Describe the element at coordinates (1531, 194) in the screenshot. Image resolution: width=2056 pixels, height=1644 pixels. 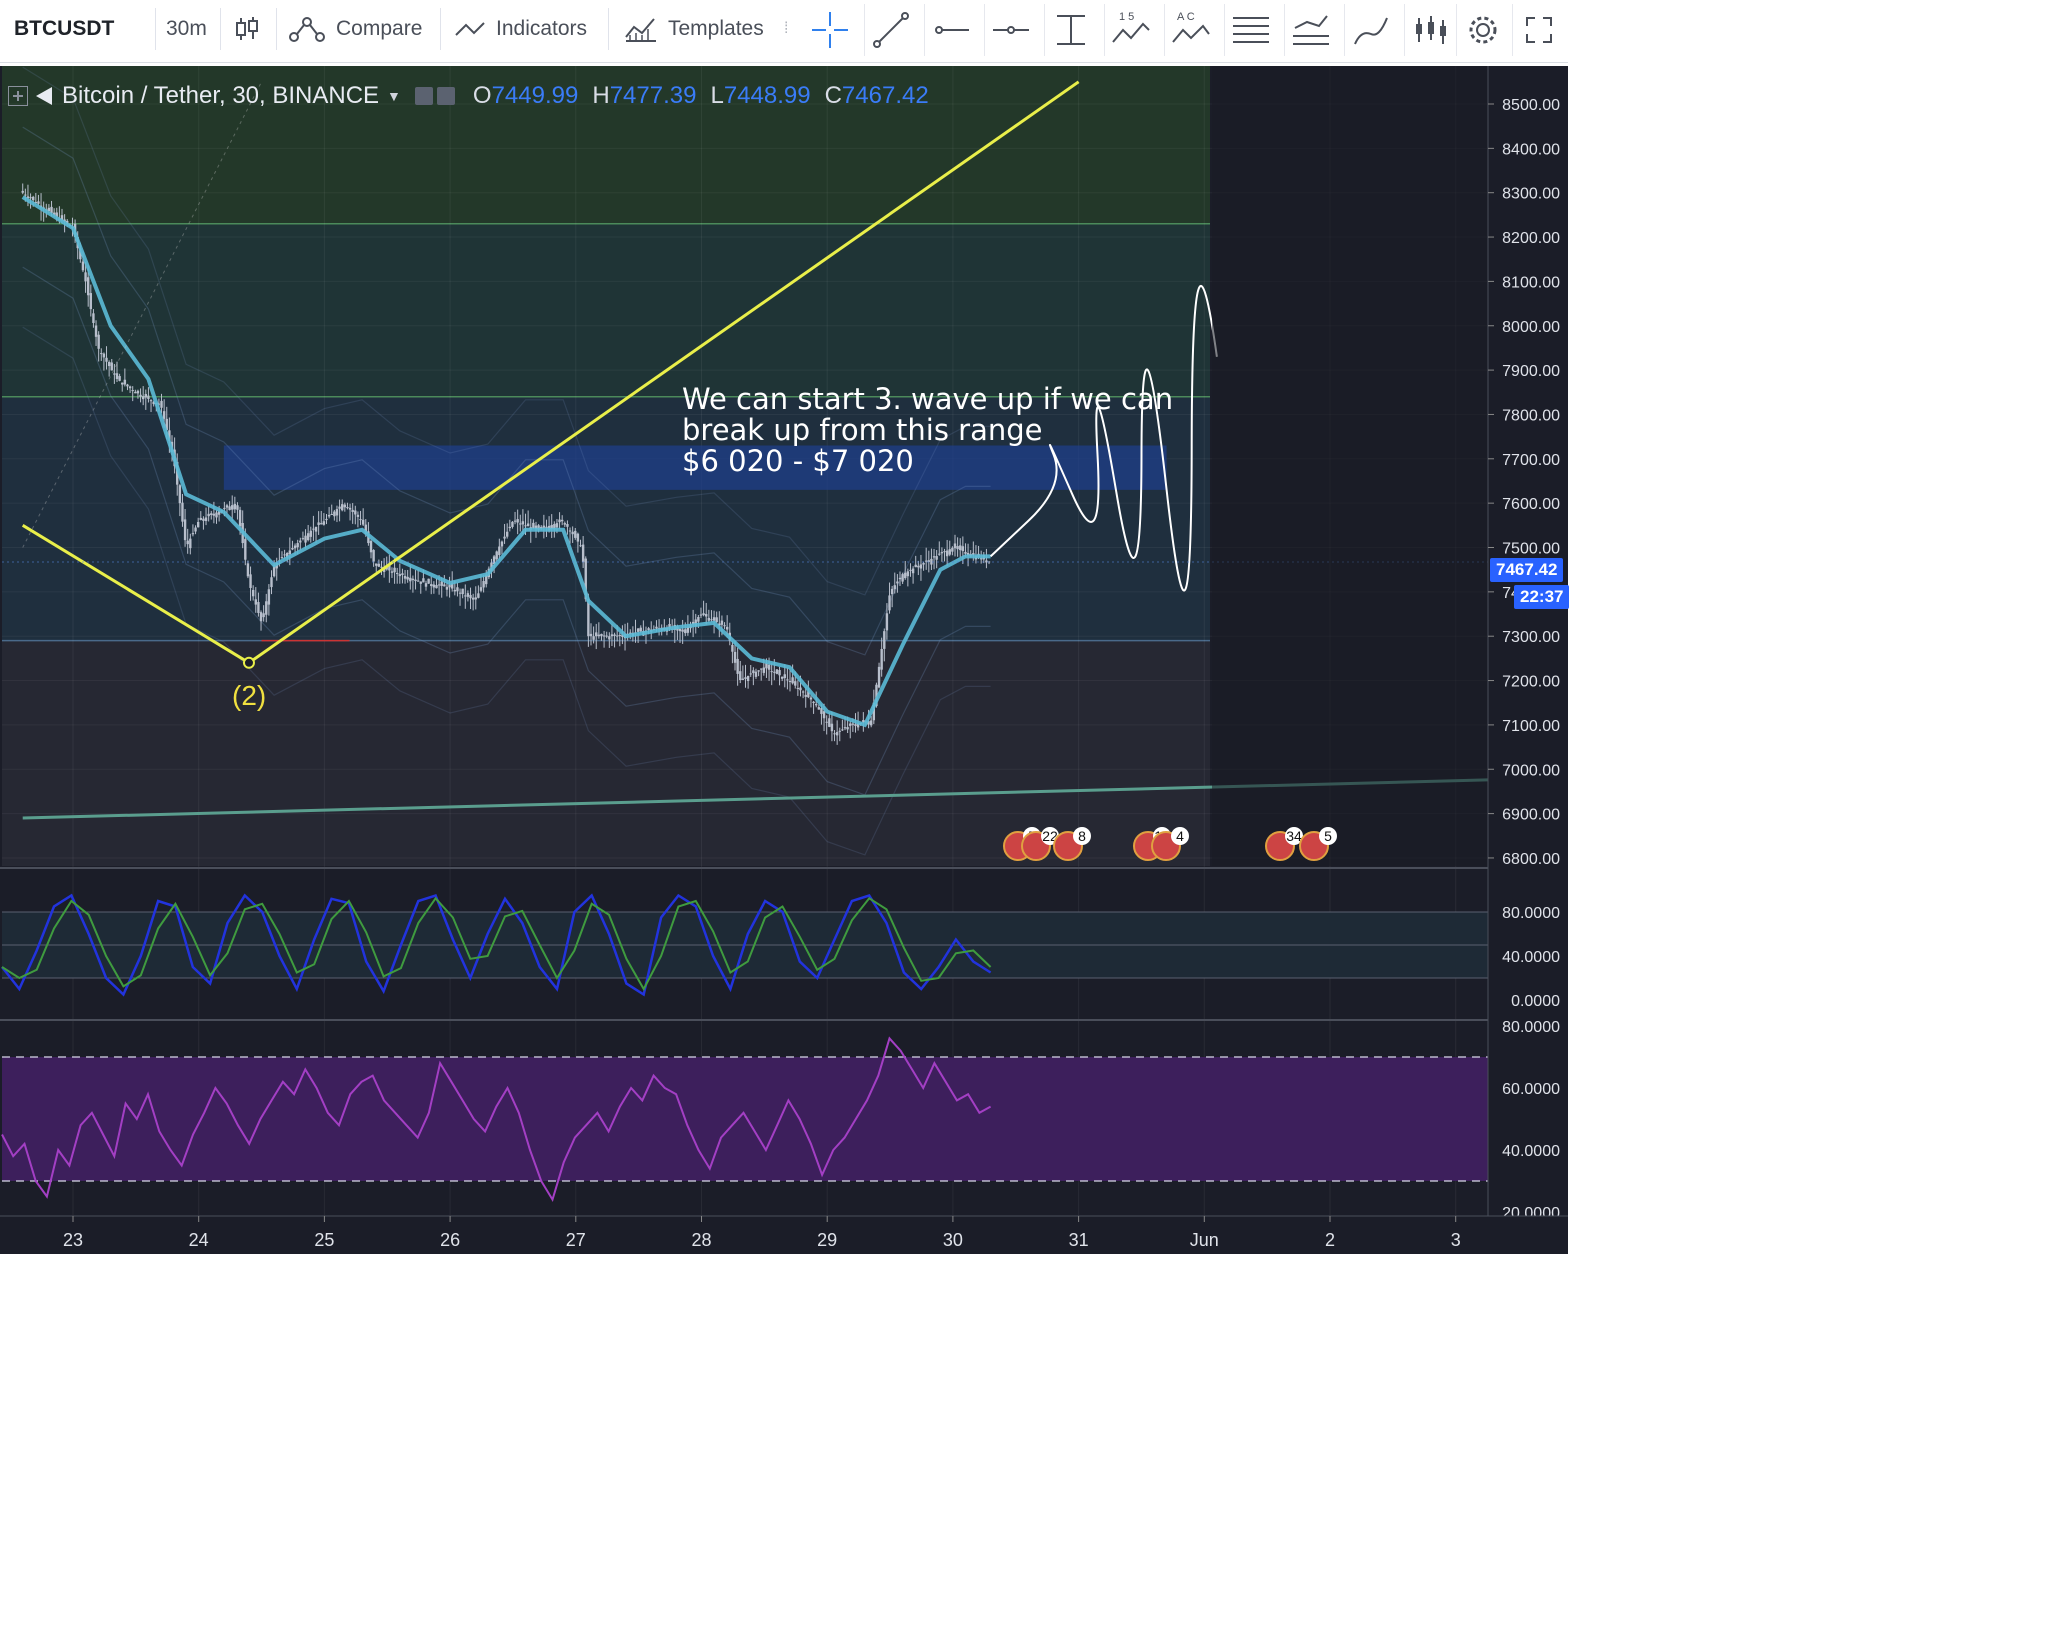
I see `price-tick-label: 8300.00` at that location.